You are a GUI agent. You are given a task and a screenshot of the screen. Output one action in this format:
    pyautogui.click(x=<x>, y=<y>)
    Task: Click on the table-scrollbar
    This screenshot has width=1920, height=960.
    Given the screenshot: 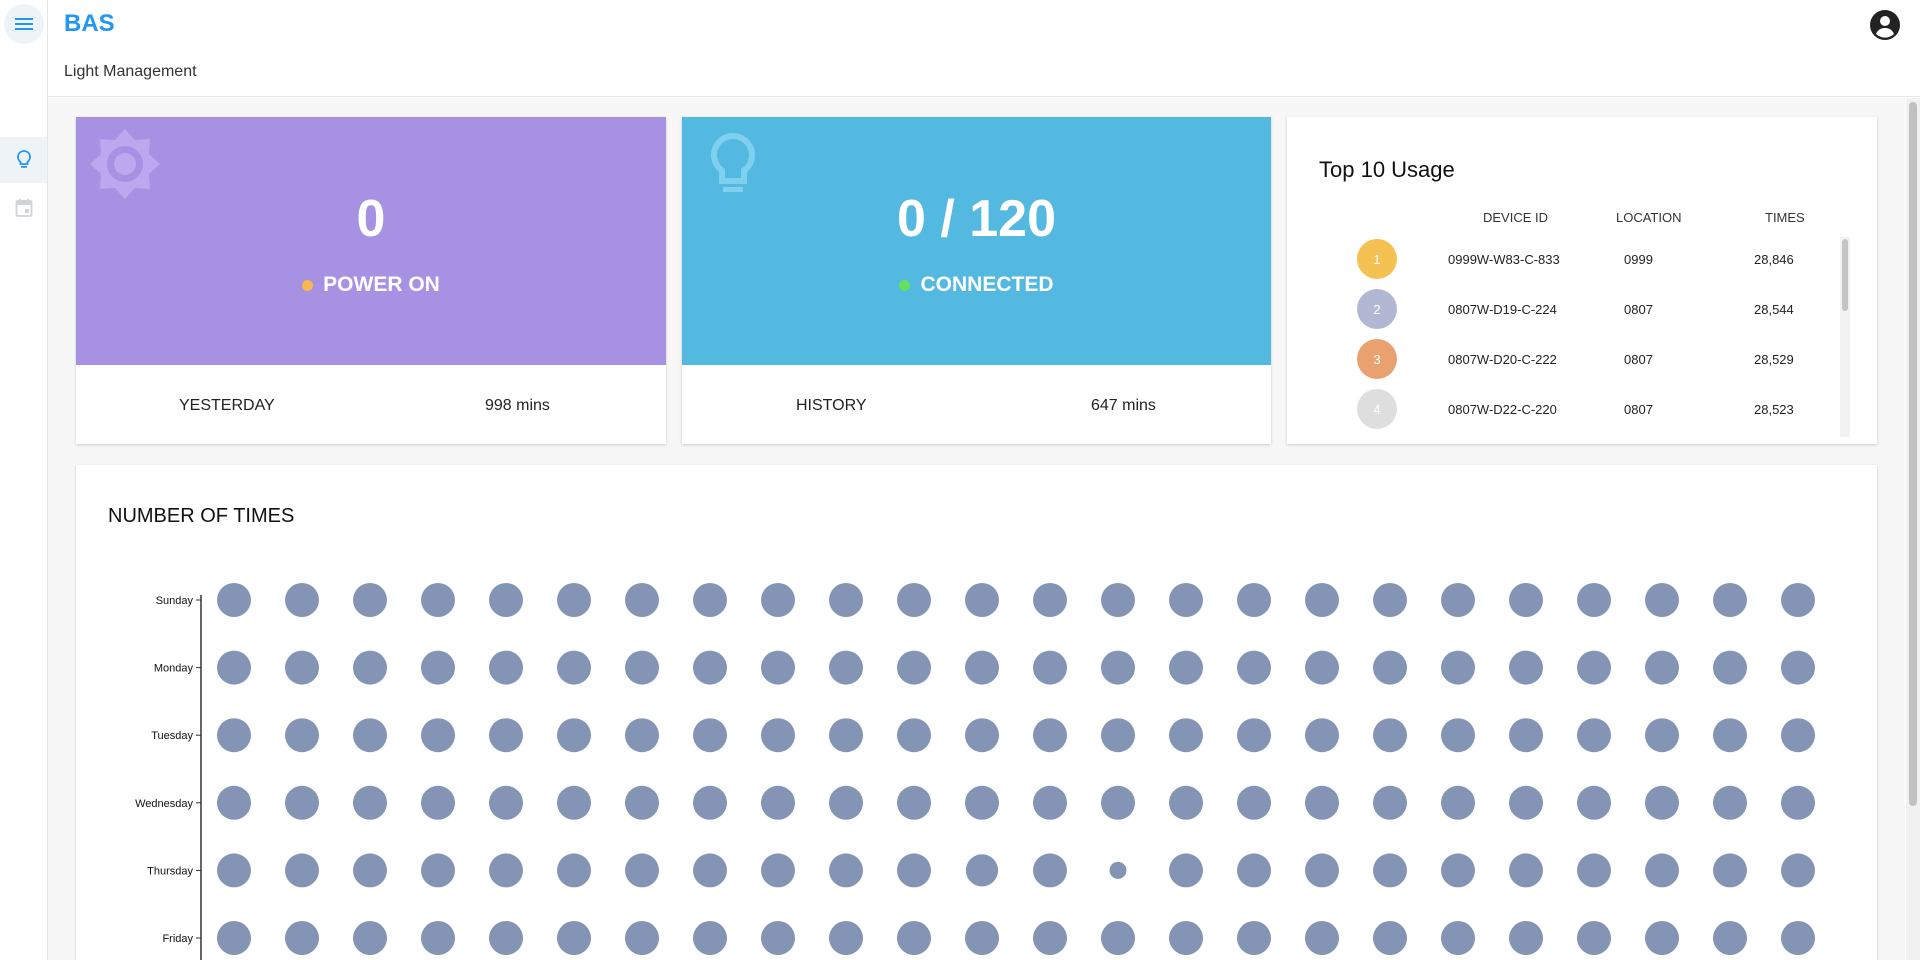 What is the action you would take?
    pyautogui.click(x=1845, y=337)
    